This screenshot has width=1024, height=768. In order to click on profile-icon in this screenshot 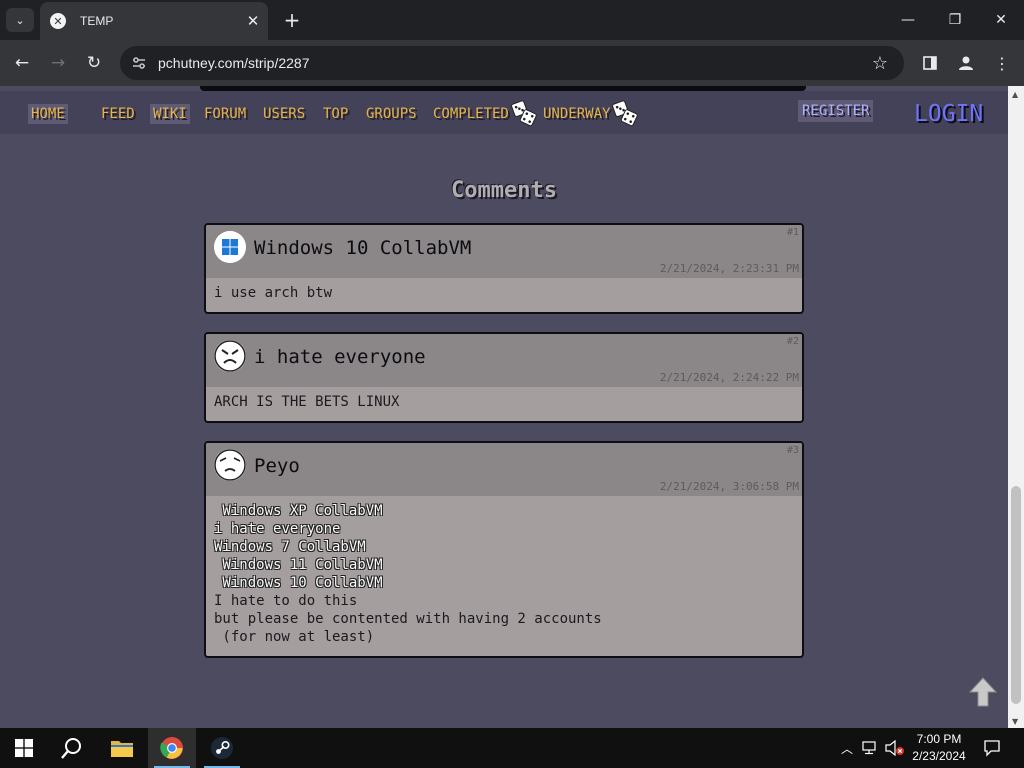, I will do `click(966, 63)`.